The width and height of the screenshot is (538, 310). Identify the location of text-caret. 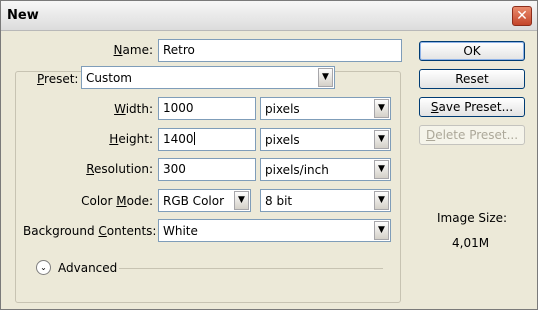
(194, 138).